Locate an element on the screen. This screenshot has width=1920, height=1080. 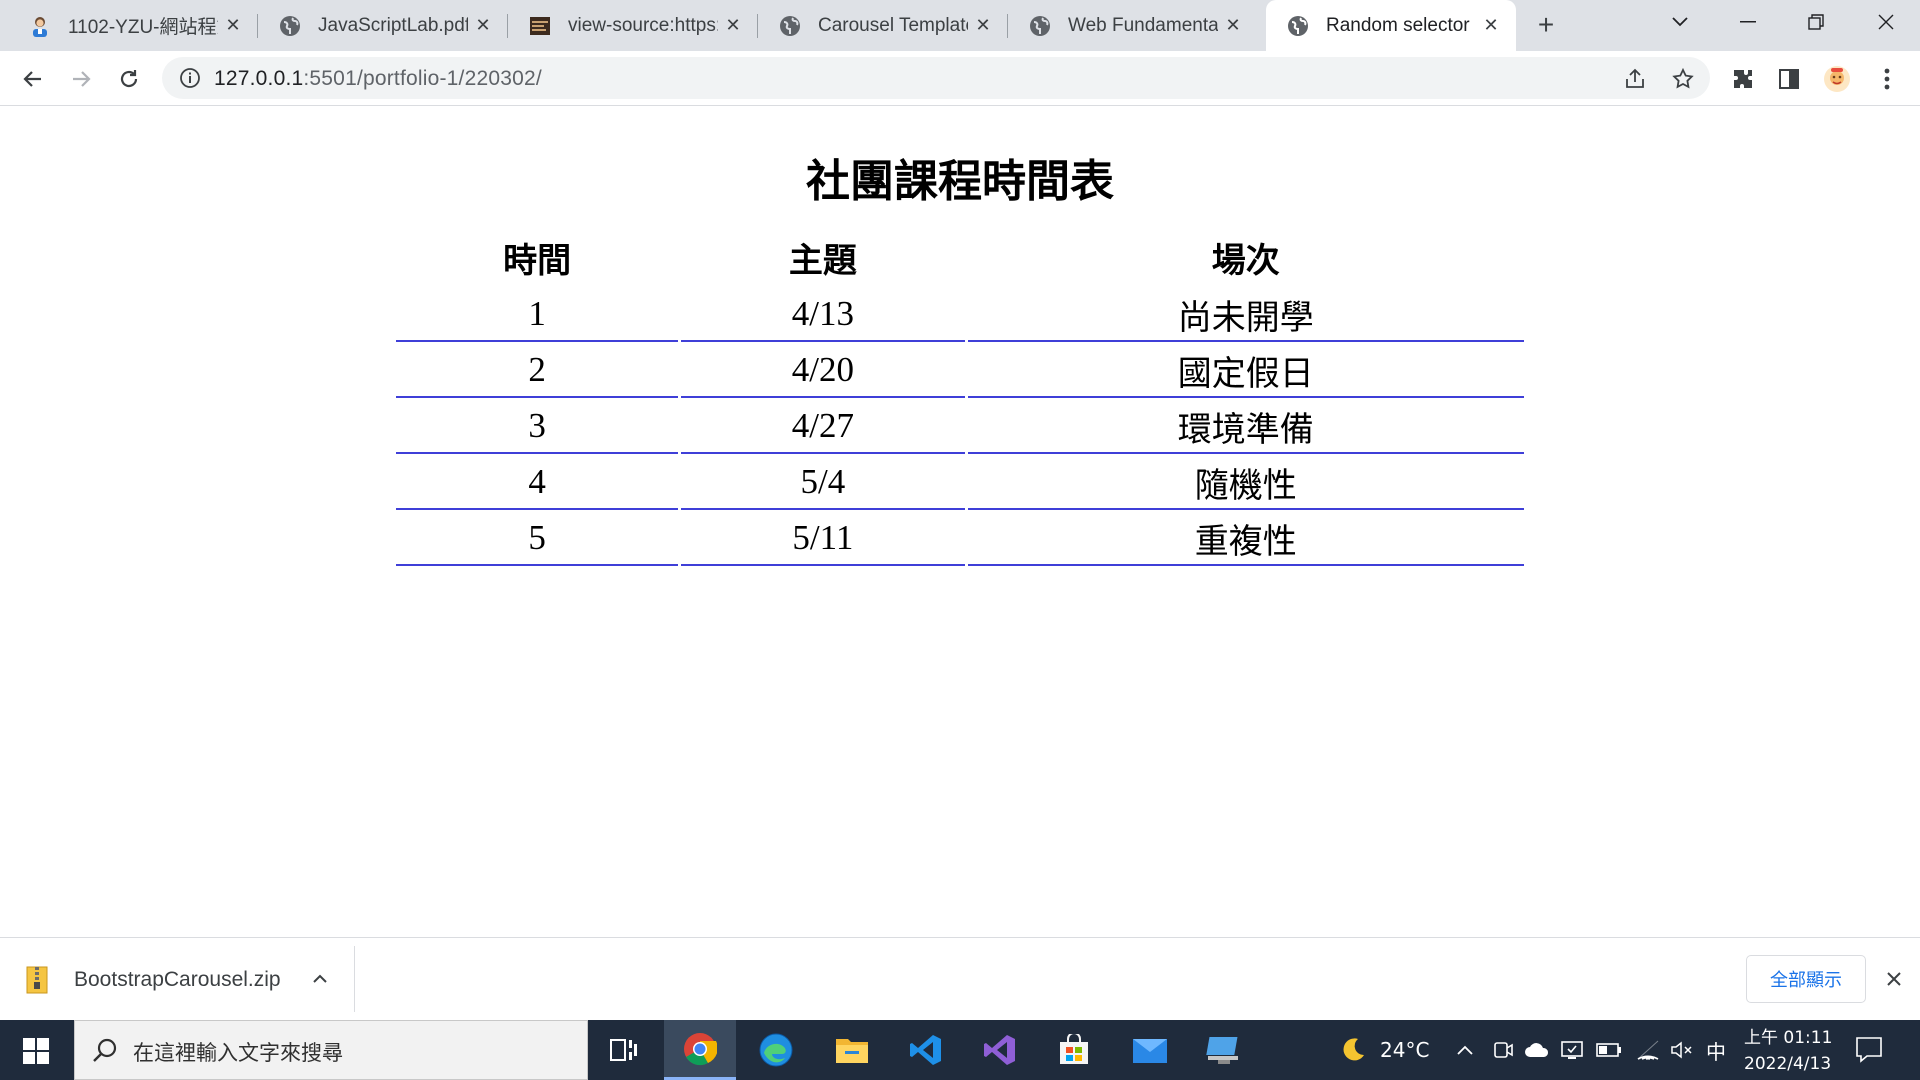
tab-5: Web Fundamentals ✕ is located at coordinates (1133, 25).